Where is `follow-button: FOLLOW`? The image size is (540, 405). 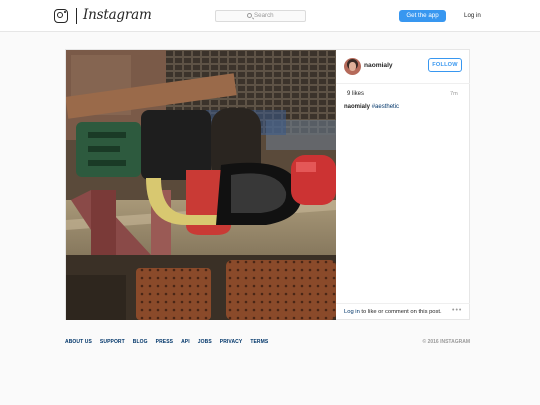
follow-button: FOLLOW is located at coordinates (445, 65).